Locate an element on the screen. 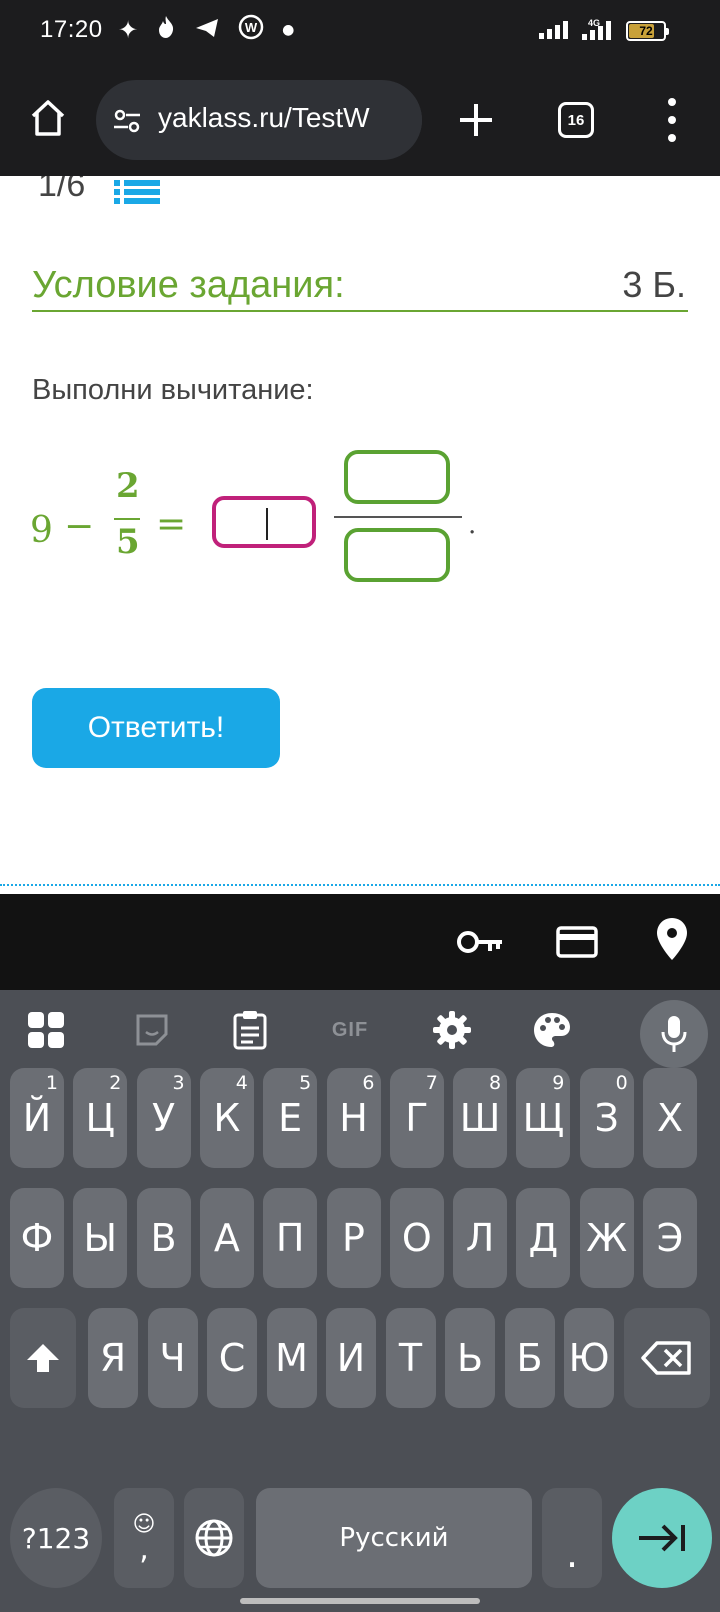  payment-card-icon is located at coordinates (577, 942).